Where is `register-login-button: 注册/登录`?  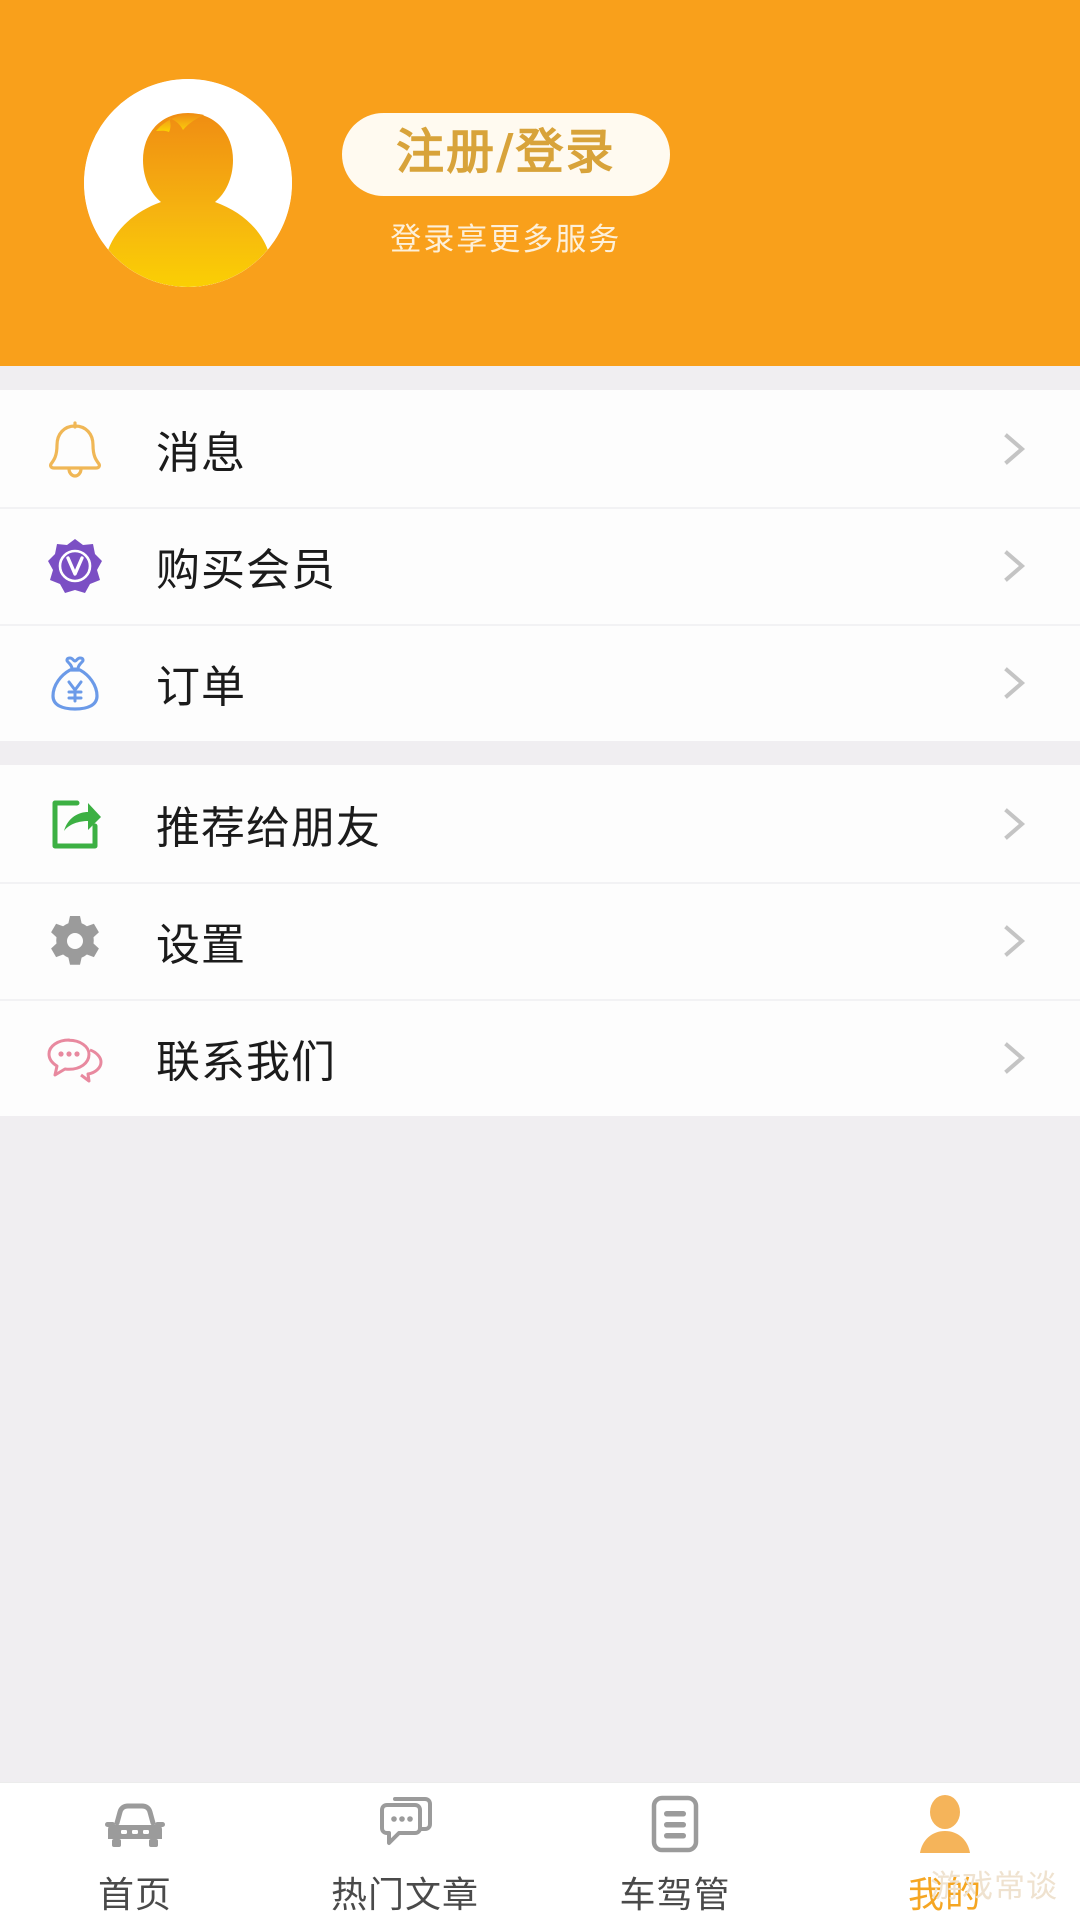 register-login-button: 注册/登录 is located at coordinates (506, 154).